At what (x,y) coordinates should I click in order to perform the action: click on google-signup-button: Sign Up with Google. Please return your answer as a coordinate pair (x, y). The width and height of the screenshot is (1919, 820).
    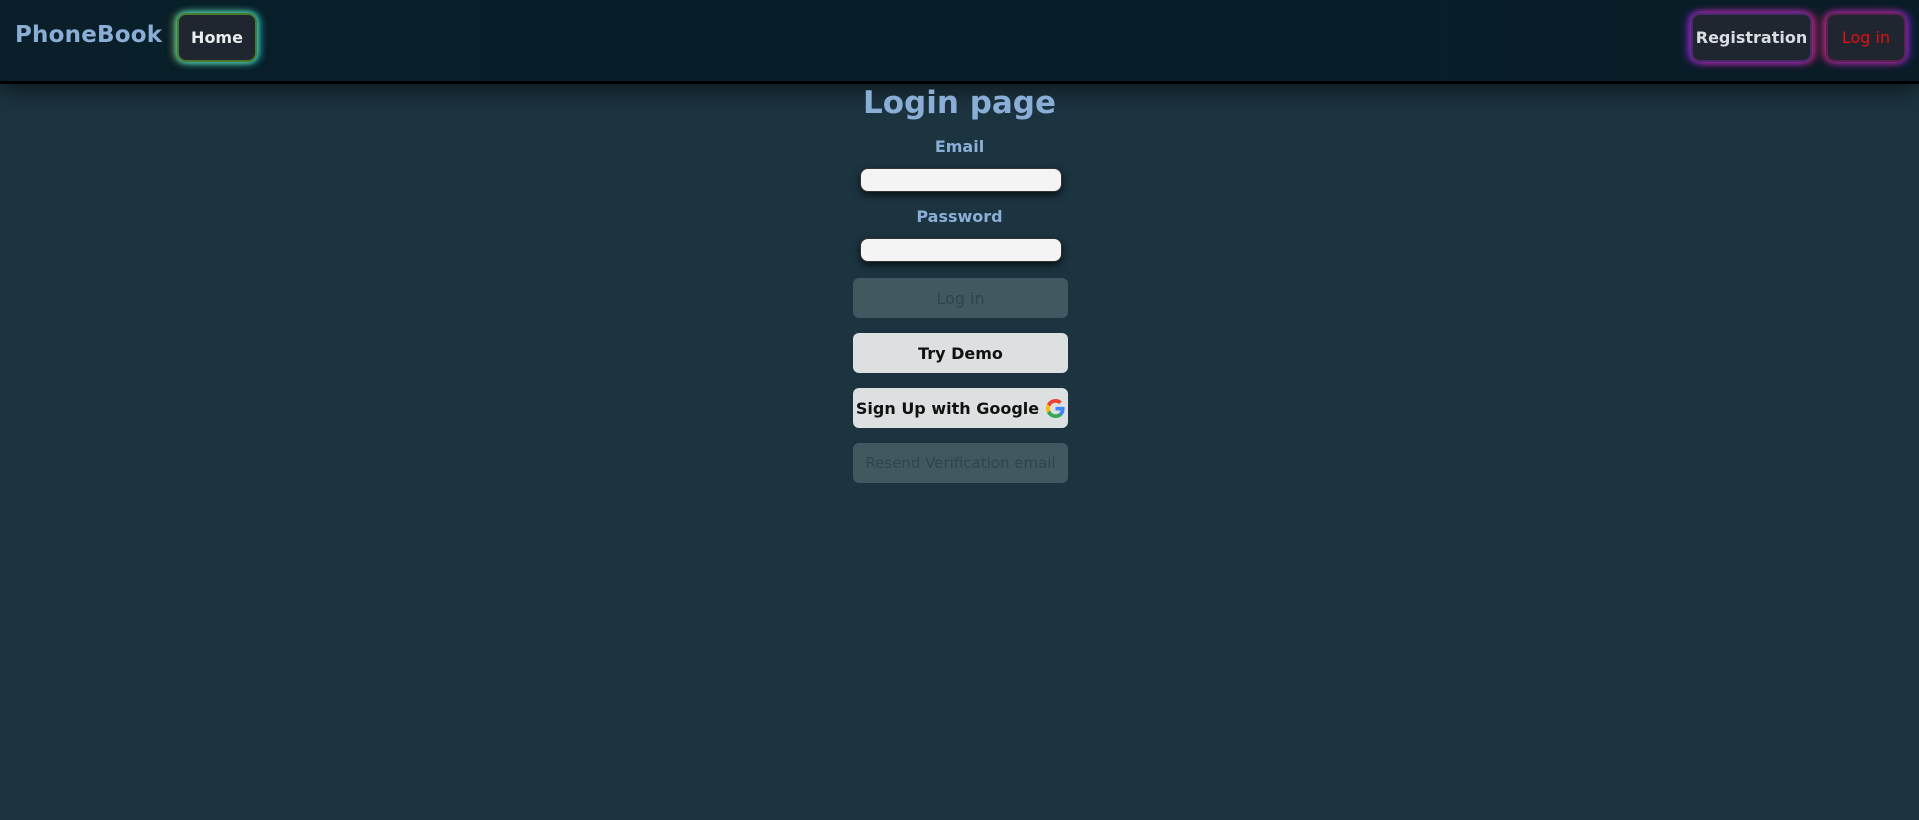
    Looking at the image, I should click on (960, 408).